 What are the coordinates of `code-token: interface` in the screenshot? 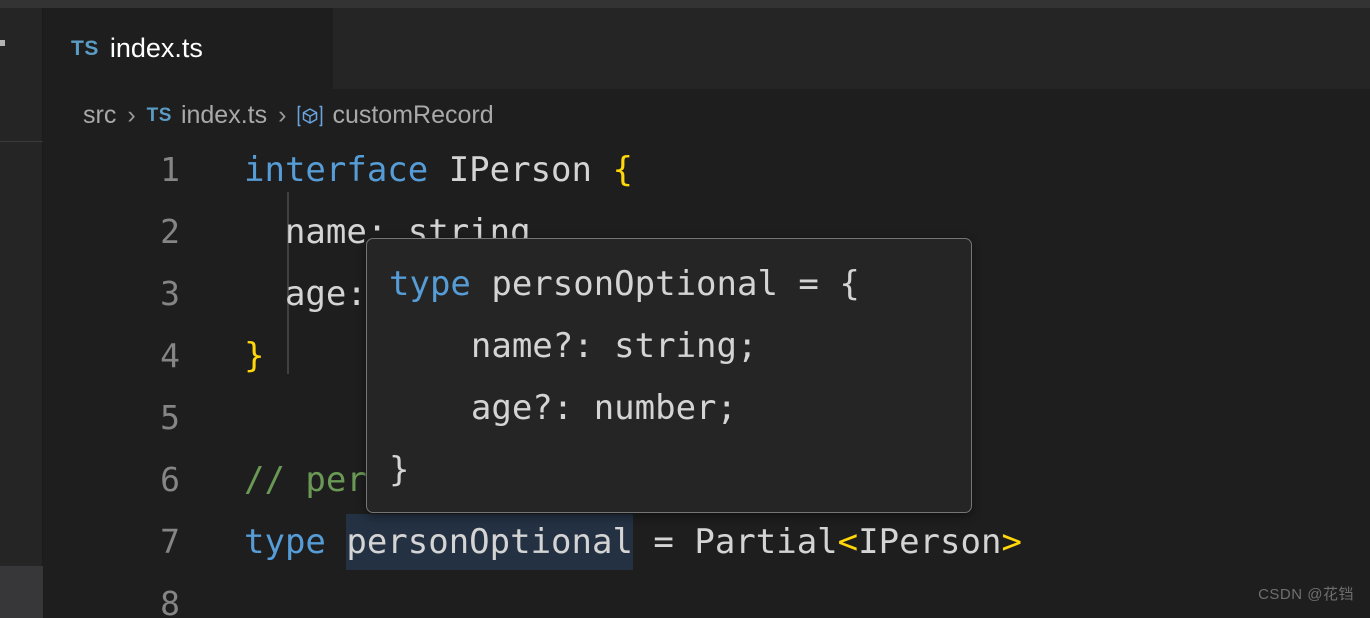 It's located at (346, 170).